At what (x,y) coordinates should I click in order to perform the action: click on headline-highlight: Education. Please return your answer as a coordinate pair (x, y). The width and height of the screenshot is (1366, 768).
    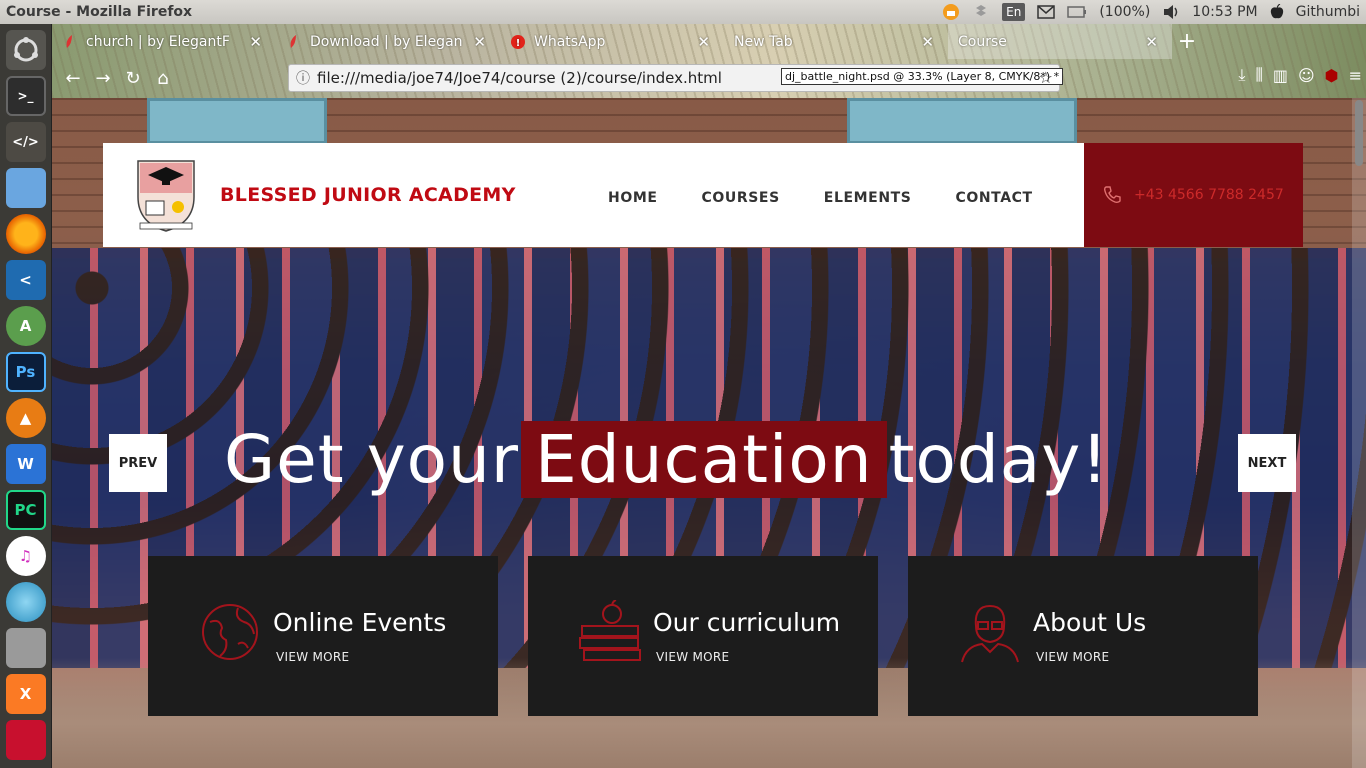
    Looking at the image, I should click on (704, 459).